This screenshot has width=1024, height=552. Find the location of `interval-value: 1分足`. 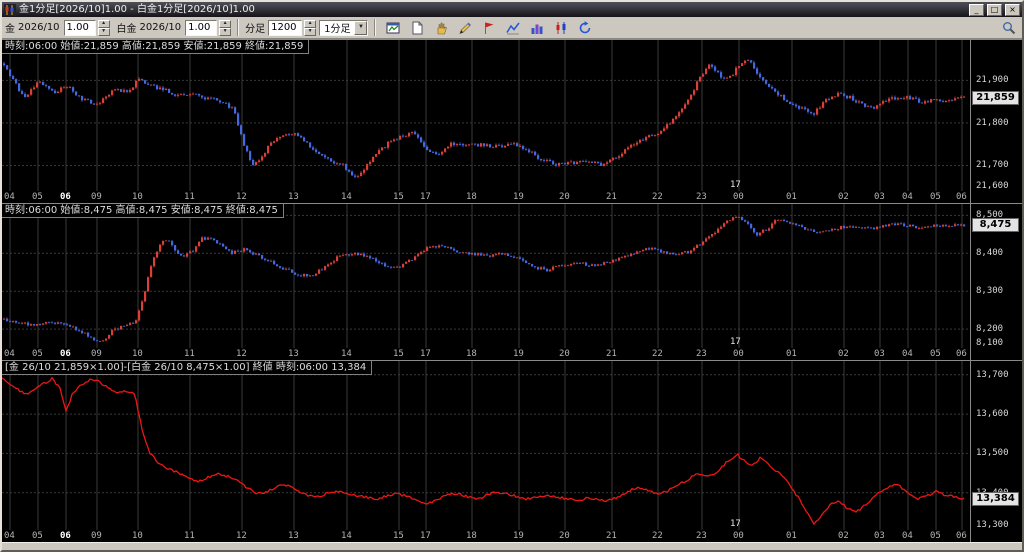

interval-value: 1分足 is located at coordinates (337, 29).